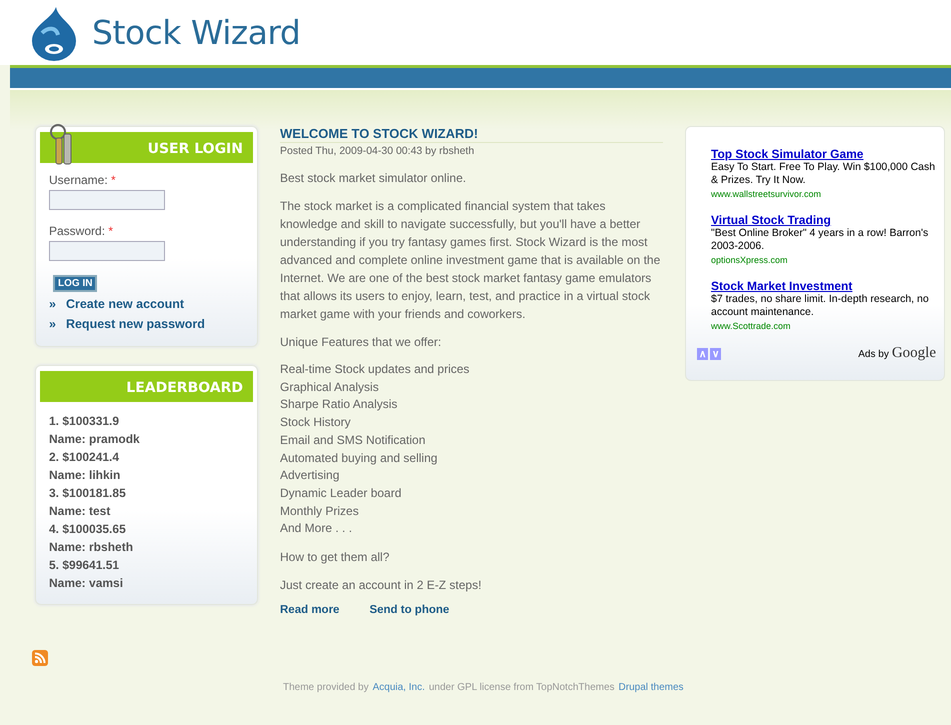 The width and height of the screenshot is (951, 725). I want to click on feature-item: Monthly Prizes, so click(320, 511).